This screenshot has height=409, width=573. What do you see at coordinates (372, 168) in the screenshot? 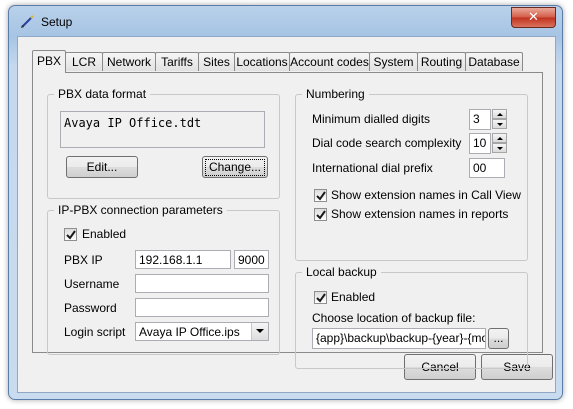
I see `intl-prefix-label: International dial prefix` at bounding box center [372, 168].